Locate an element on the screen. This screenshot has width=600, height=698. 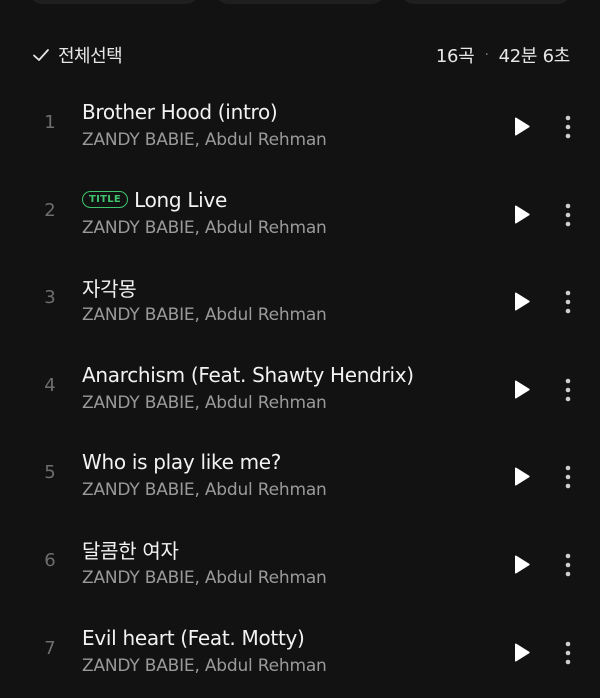
track-title-row: Anarchism (Feat. Shawty Hendrix) is located at coordinates (287, 375).